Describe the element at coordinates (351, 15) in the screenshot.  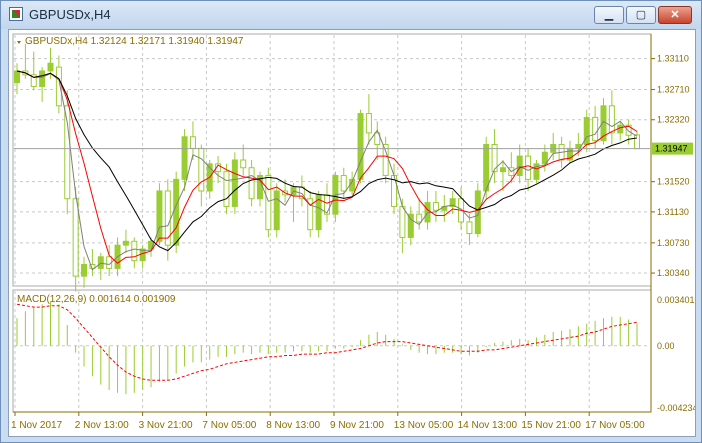
I see `title-bar: GBPUSDx,H4 ▁ ▢ ✕` at that location.